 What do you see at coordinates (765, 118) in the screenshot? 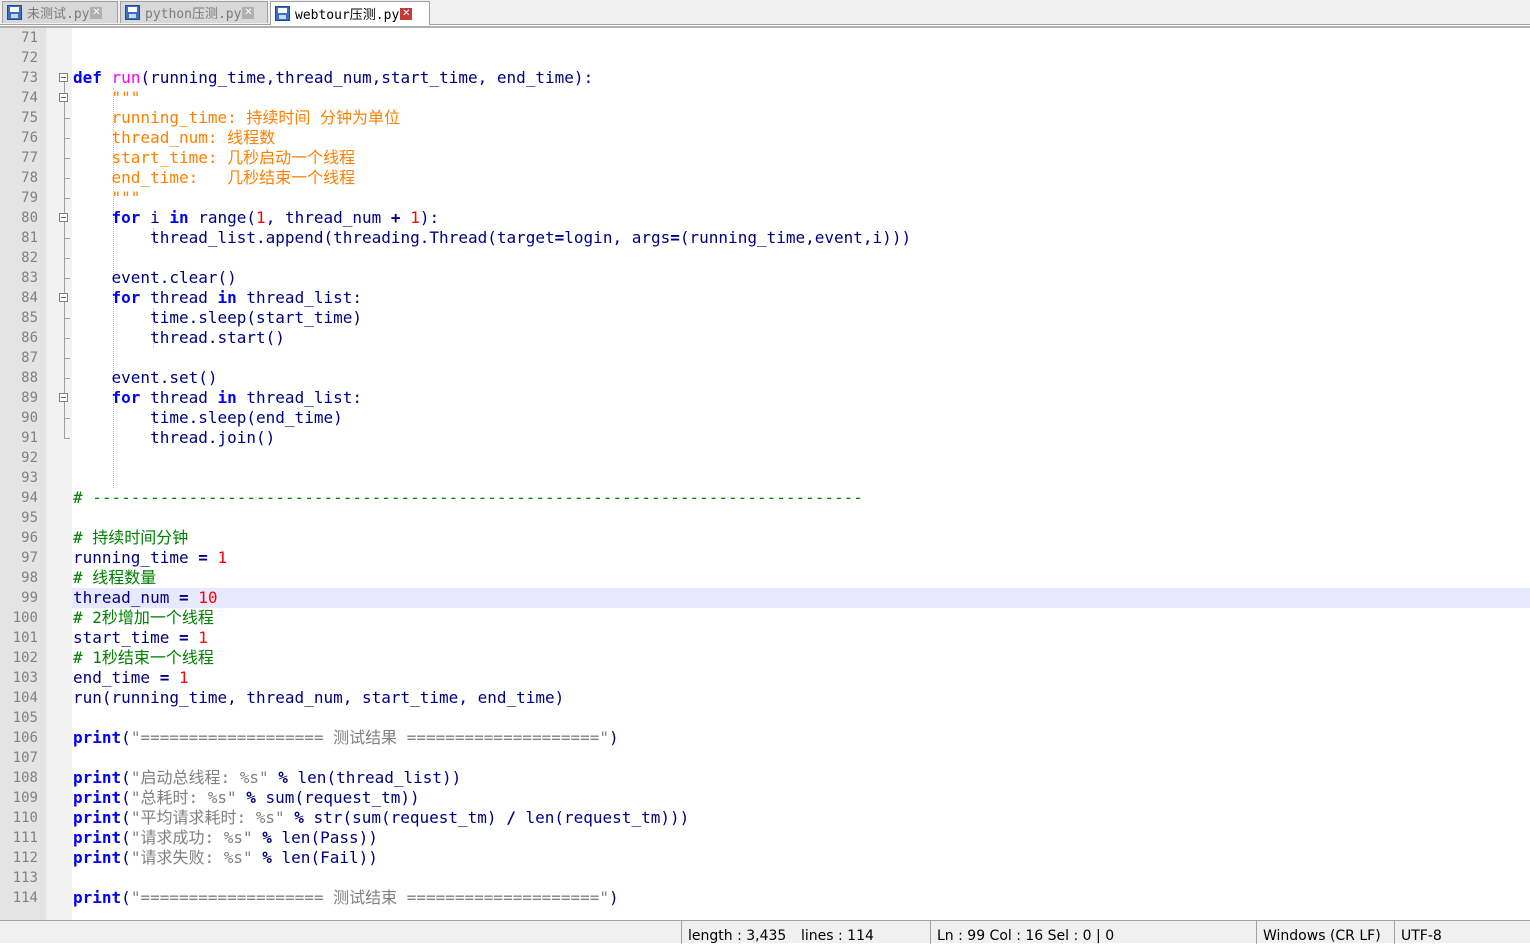
I see `code-line: 75 running_time: 持续时间 分钟为单位` at bounding box center [765, 118].